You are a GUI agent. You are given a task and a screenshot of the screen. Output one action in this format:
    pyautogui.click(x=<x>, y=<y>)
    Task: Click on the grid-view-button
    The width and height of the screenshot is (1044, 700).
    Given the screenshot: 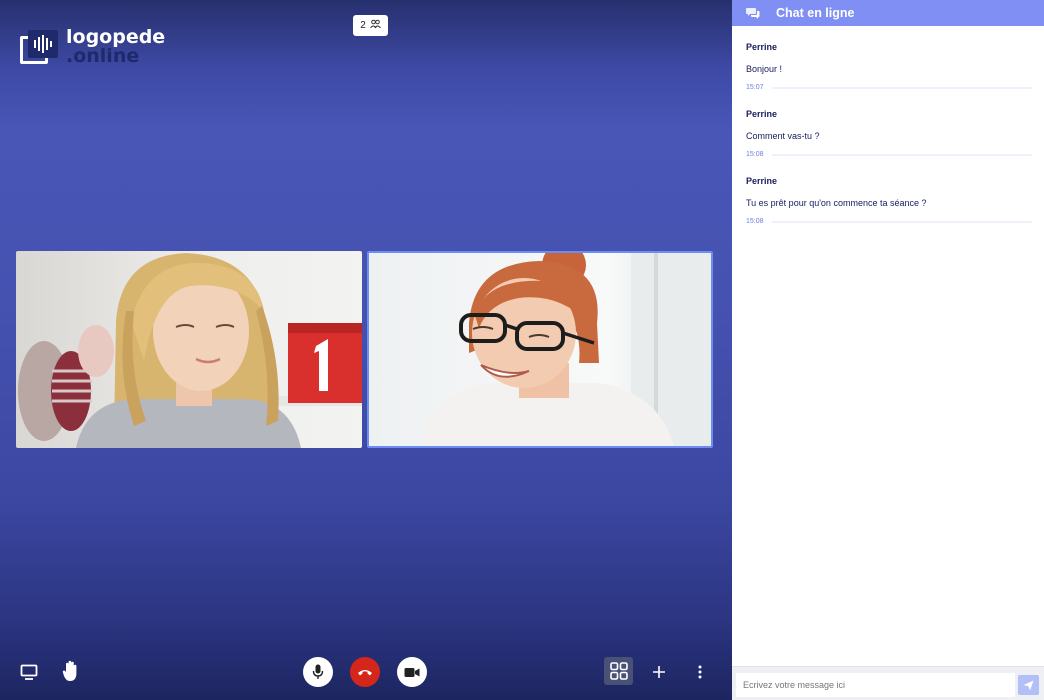 What is the action you would take?
    pyautogui.click(x=618, y=671)
    